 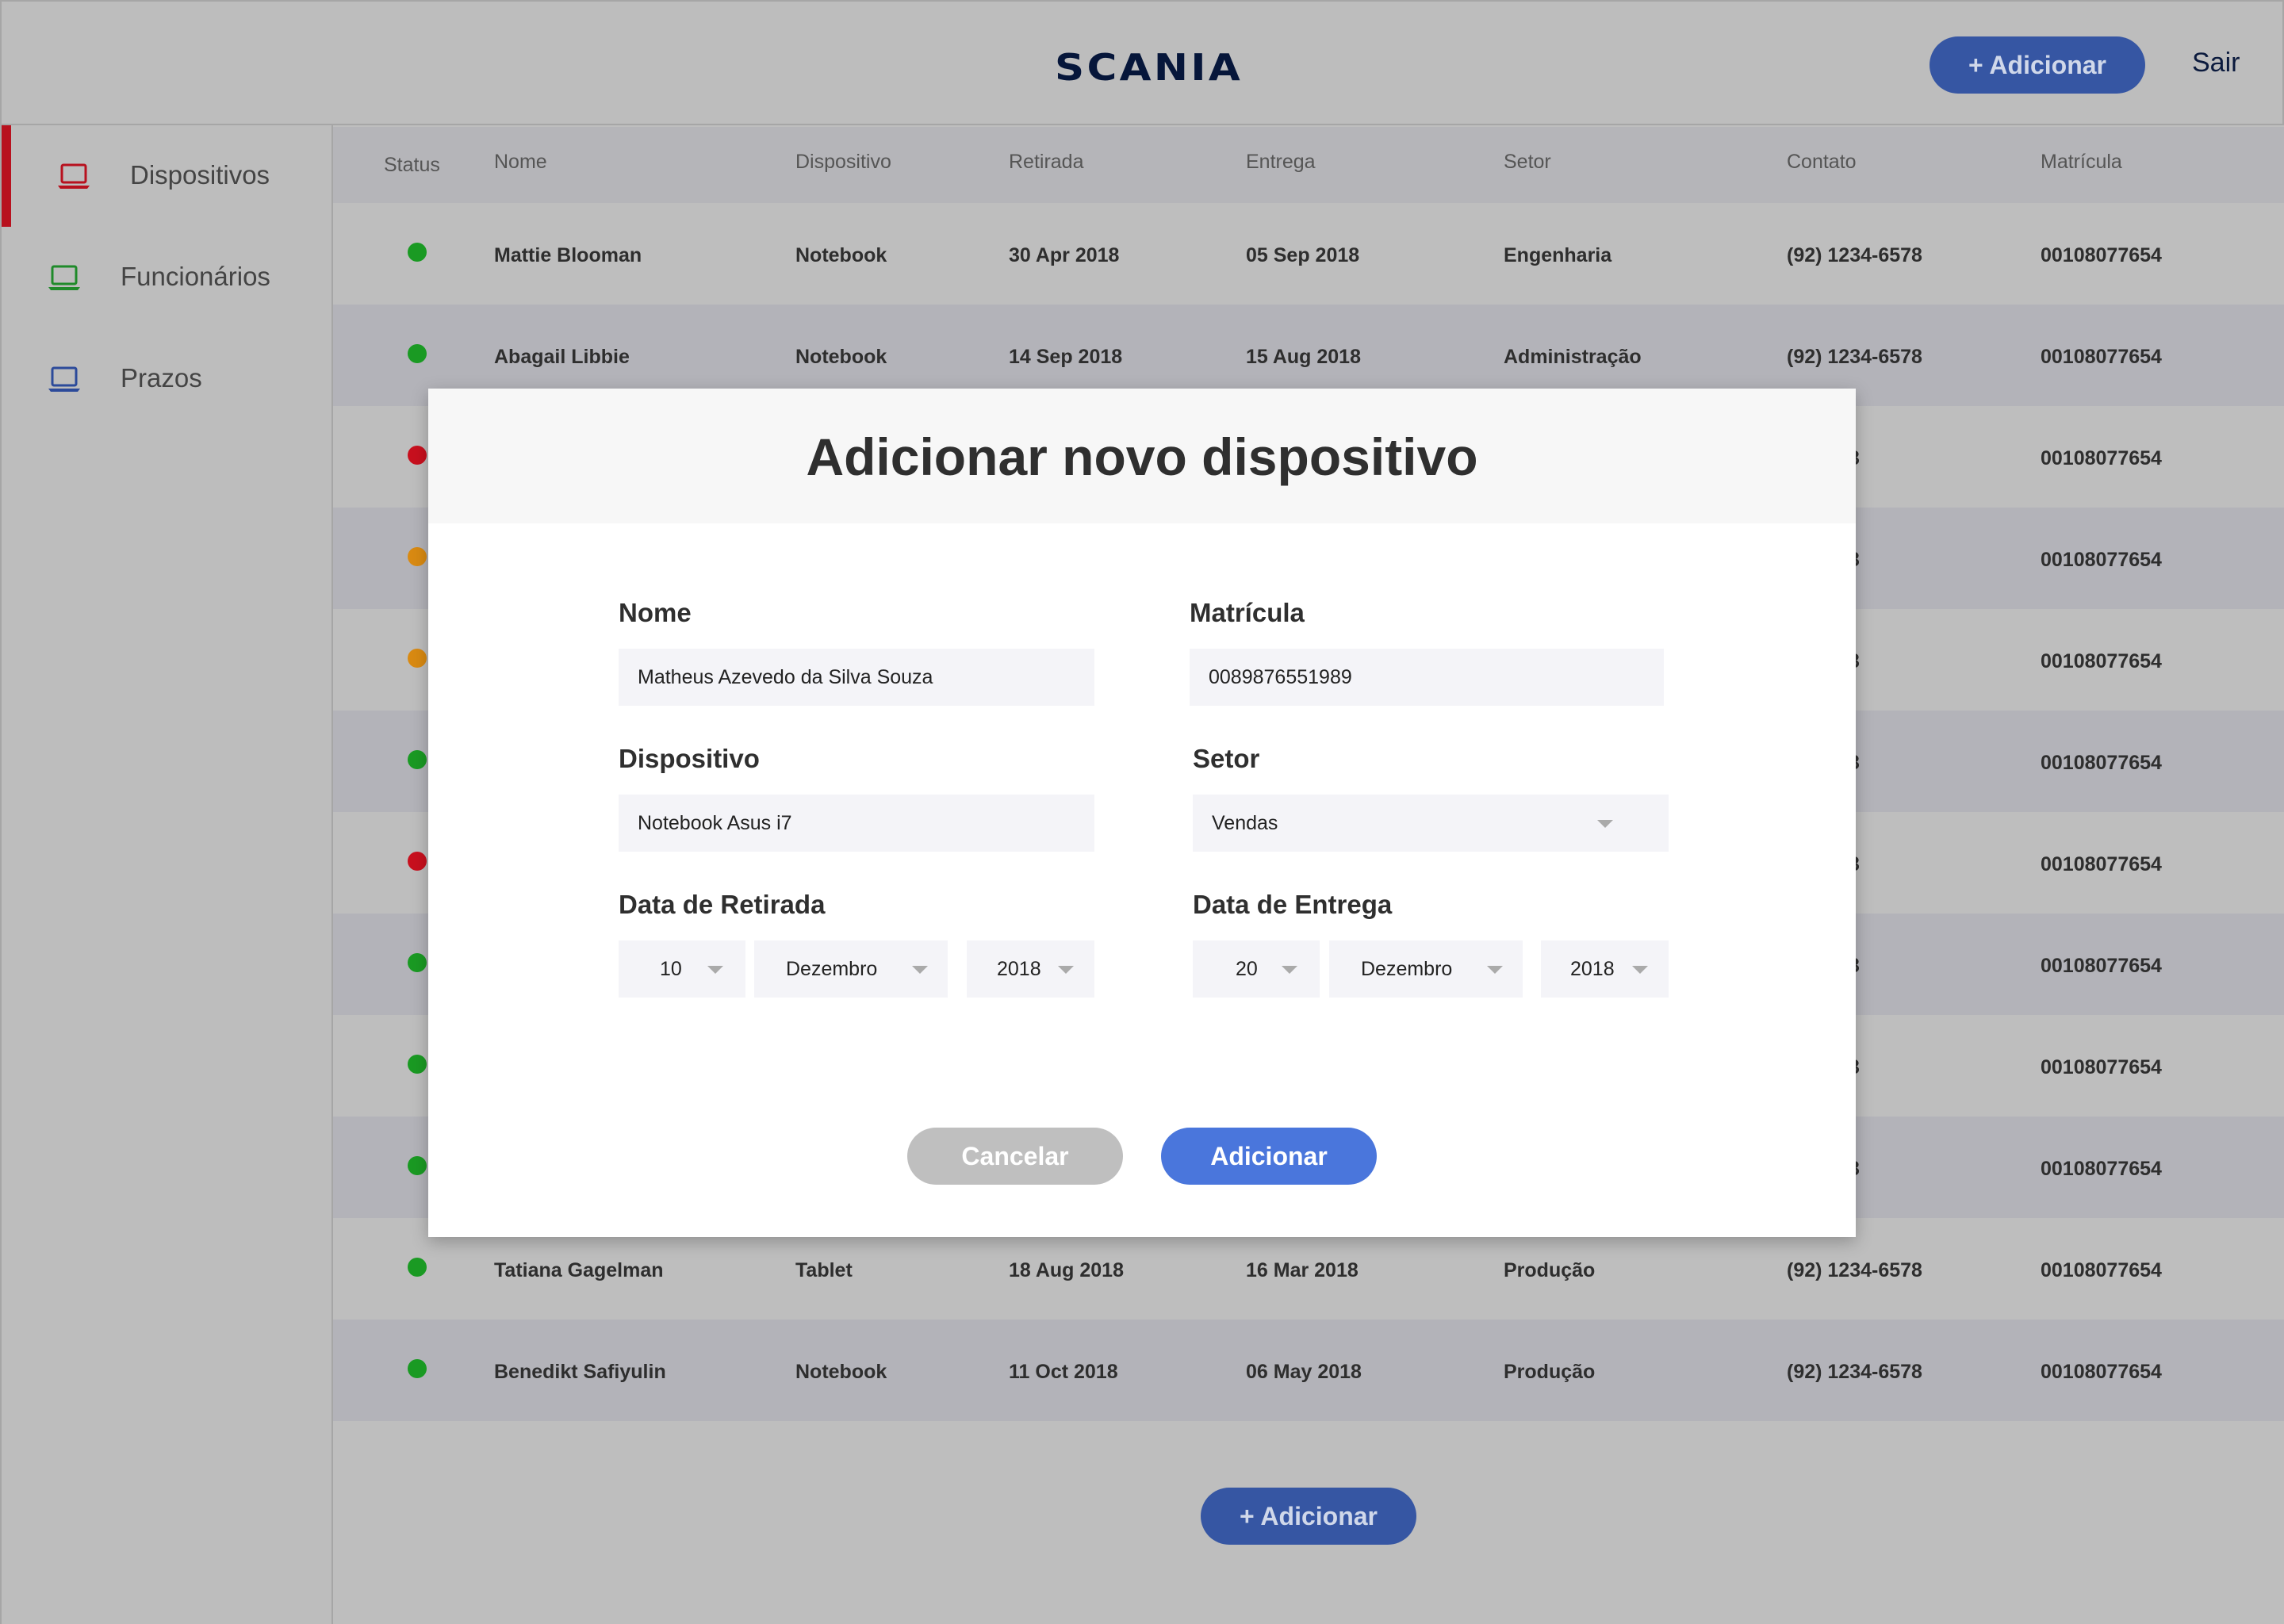 I want to click on cell-retirada: 30 Apr 2018, so click(x=1064, y=255).